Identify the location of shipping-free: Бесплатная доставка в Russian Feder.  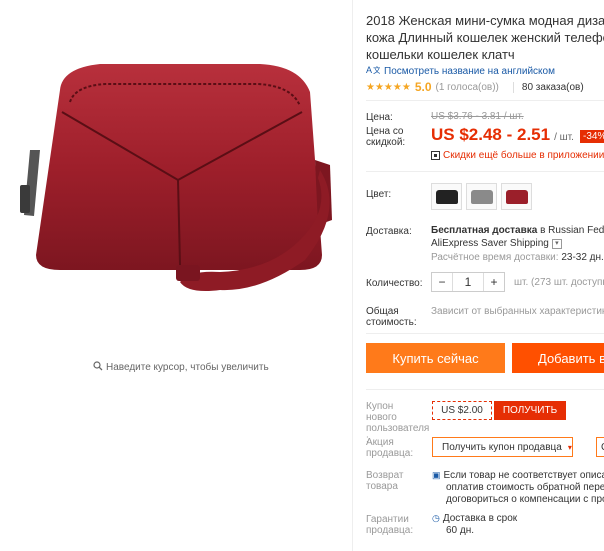
(517, 230).